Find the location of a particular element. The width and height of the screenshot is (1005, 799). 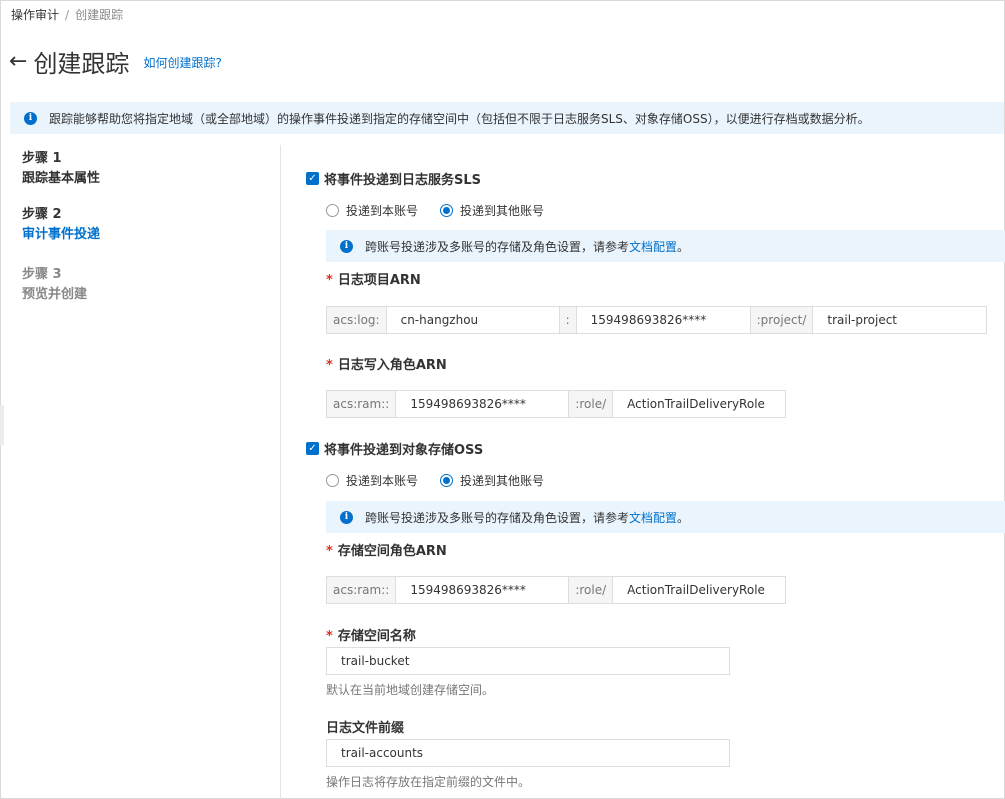

oss-checkbox-label: 将事件投递到对象存储OSS is located at coordinates (404, 450).